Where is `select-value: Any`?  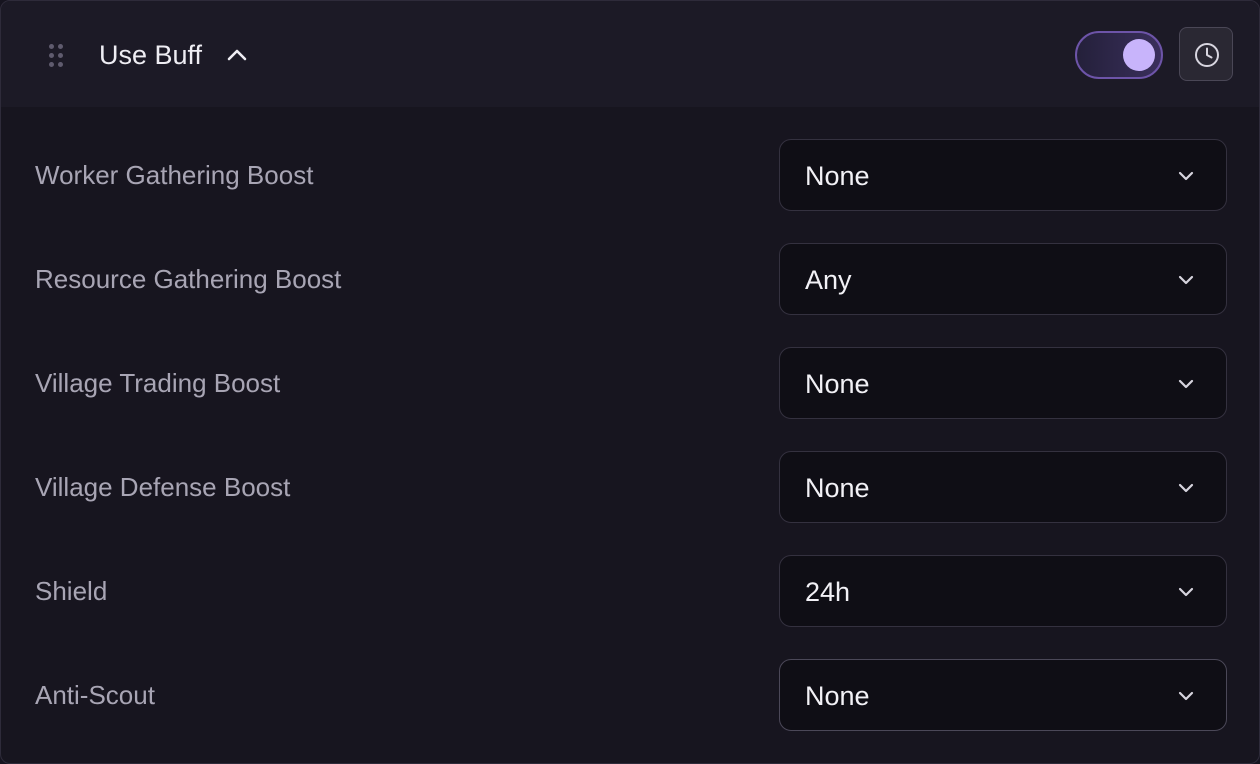
select-value: Any is located at coordinates (828, 280).